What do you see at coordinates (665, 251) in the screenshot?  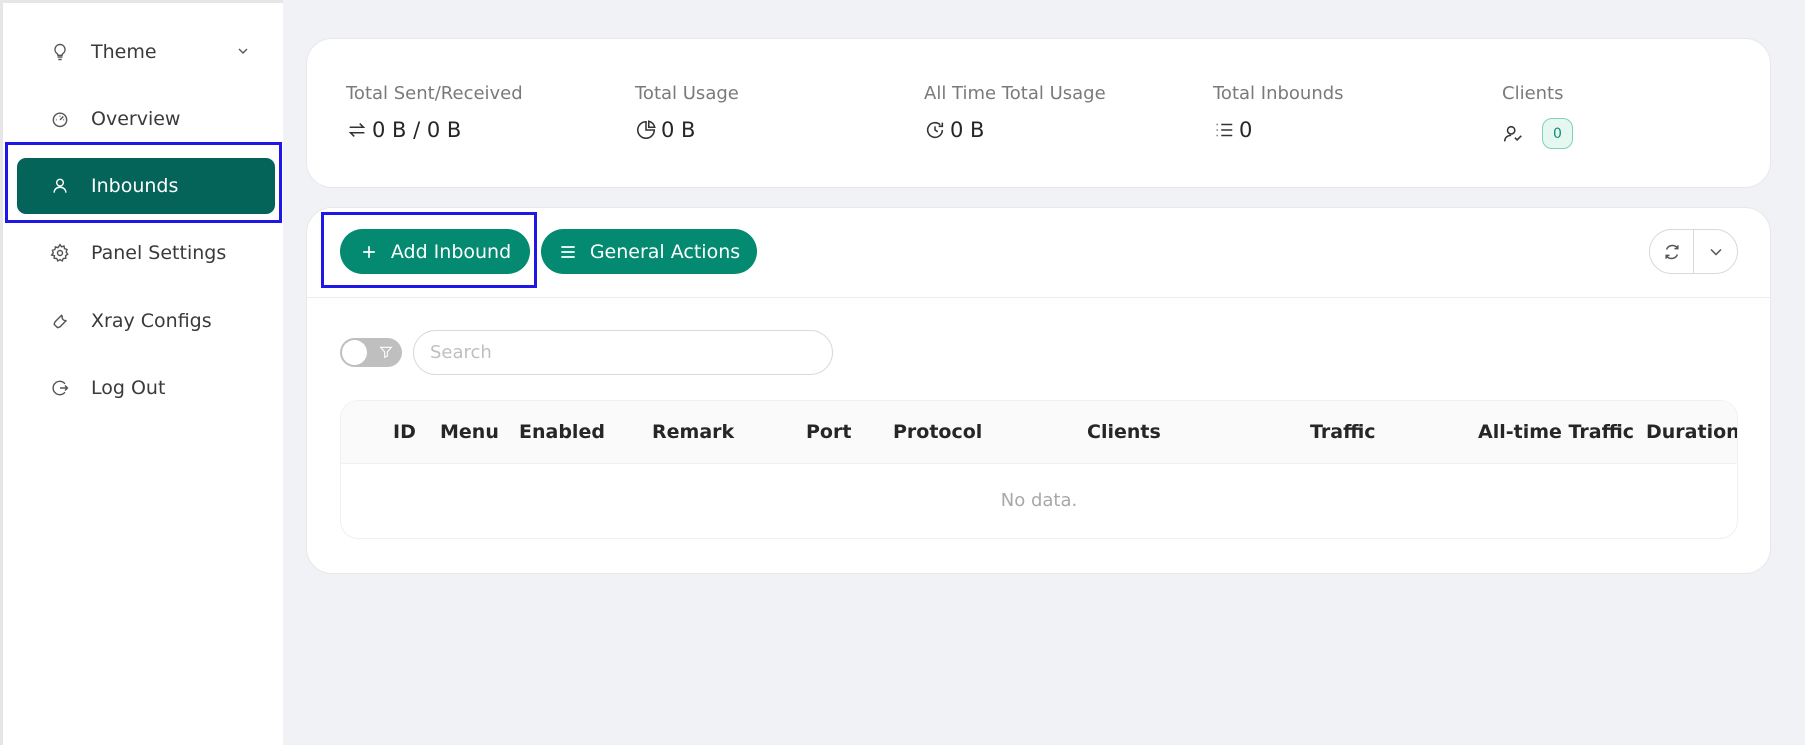 I see `general-actions-label: General Actions` at bounding box center [665, 251].